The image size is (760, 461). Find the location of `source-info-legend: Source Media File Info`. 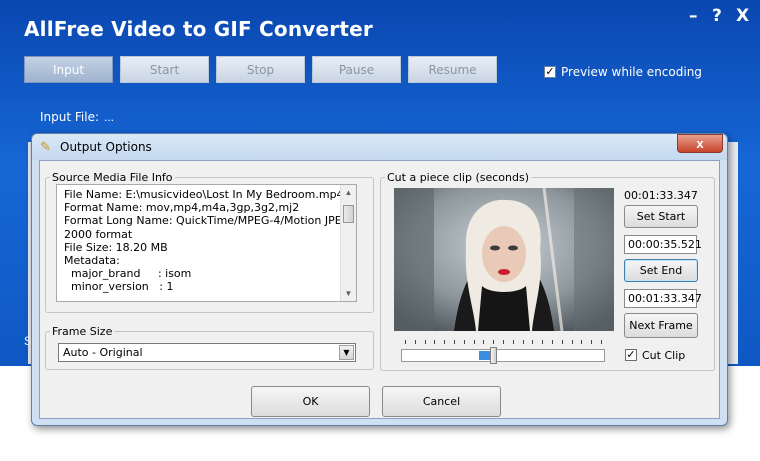

source-info-legend: Source Media File Info is located at coordinates (112, 177).